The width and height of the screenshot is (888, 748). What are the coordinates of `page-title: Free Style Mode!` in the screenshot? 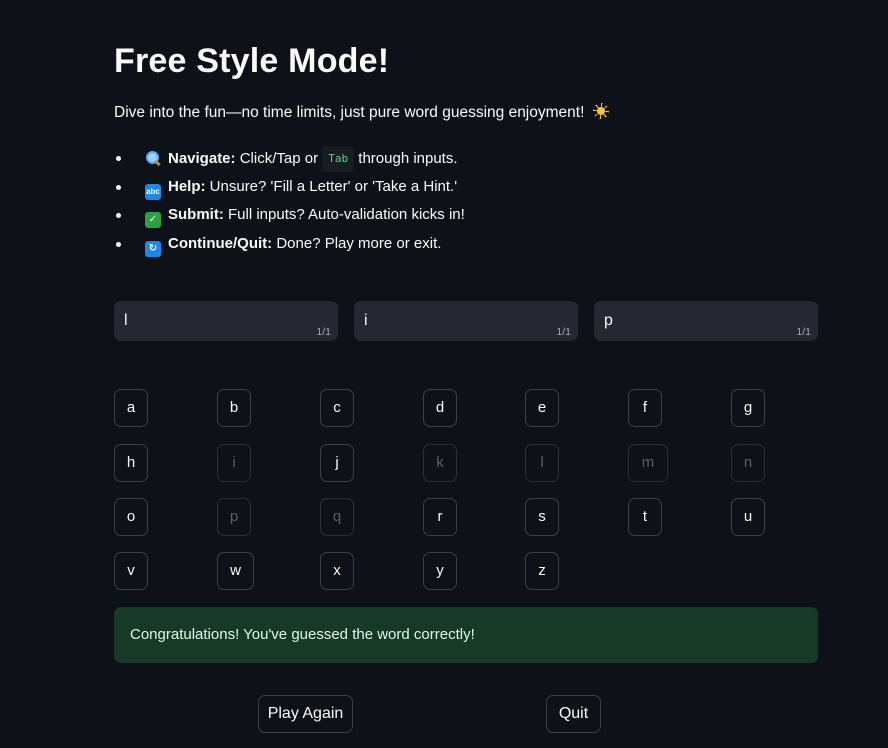 It's located at (252, 61).